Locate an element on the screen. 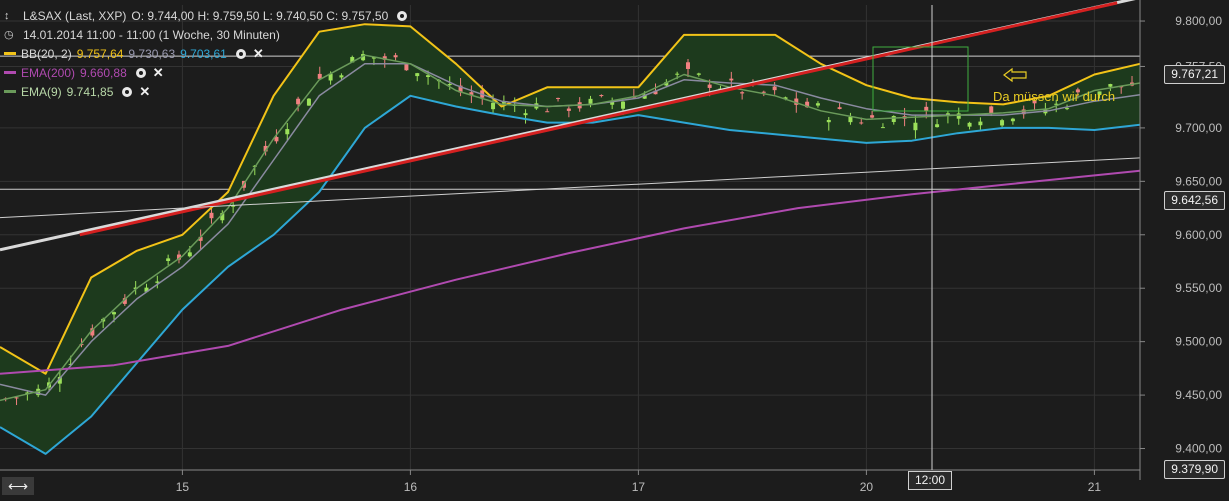 This screenshot has width=1229, height=501. bb-upper-value: 9.757,64 is located at coordinates (100, 53).